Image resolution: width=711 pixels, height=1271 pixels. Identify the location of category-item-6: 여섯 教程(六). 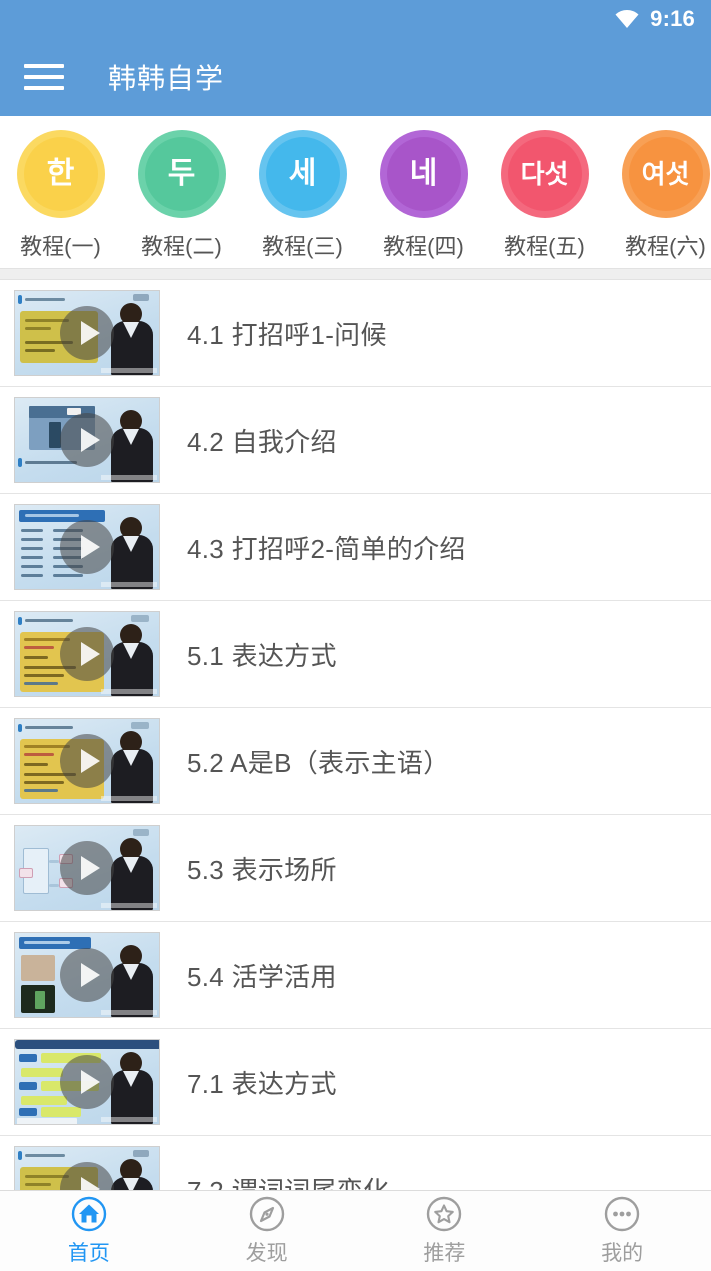
(658, 195).